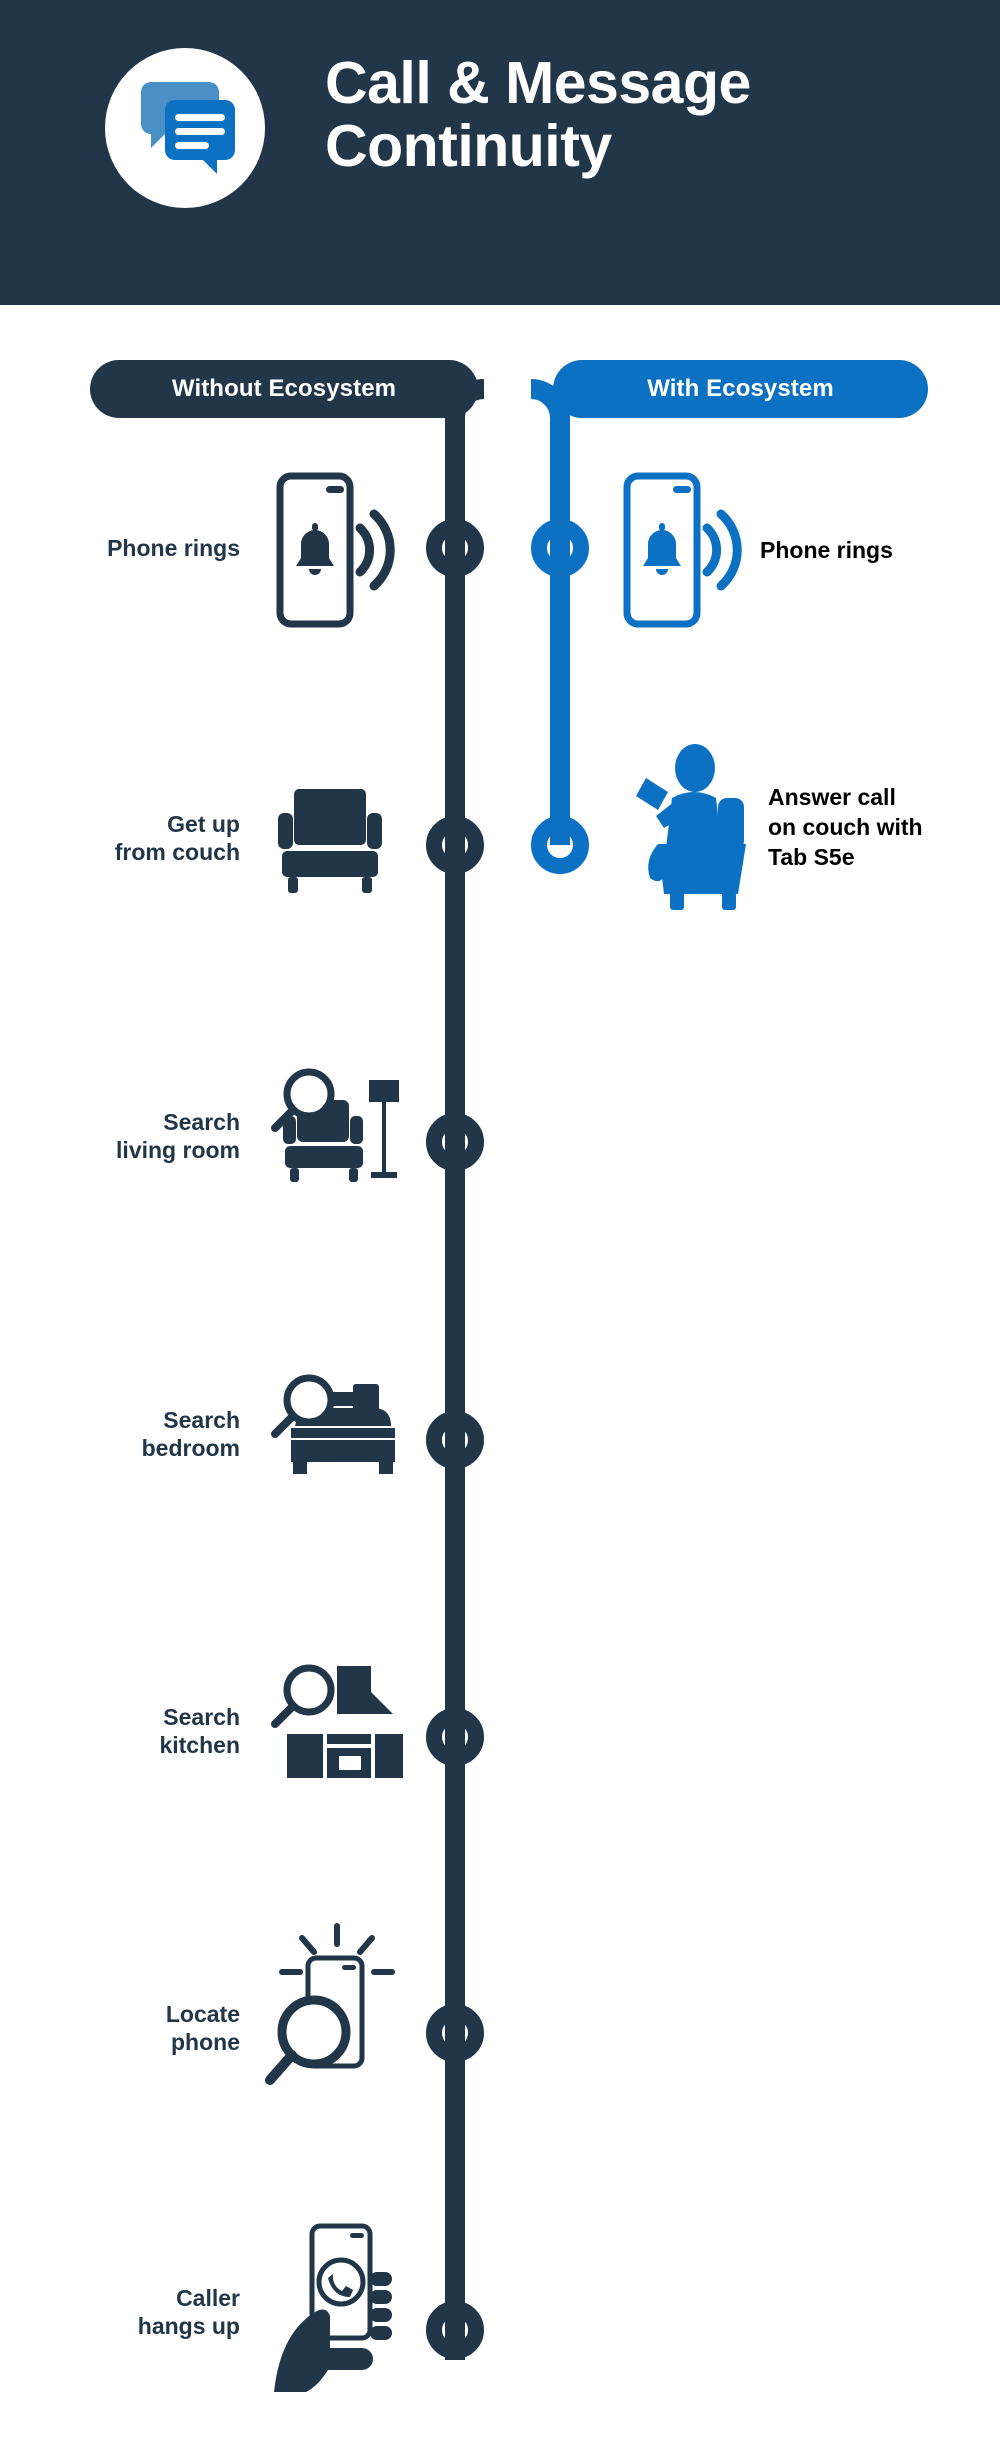  I want to click on right-step-2-label-line1: Answer call, so click(832, 797).